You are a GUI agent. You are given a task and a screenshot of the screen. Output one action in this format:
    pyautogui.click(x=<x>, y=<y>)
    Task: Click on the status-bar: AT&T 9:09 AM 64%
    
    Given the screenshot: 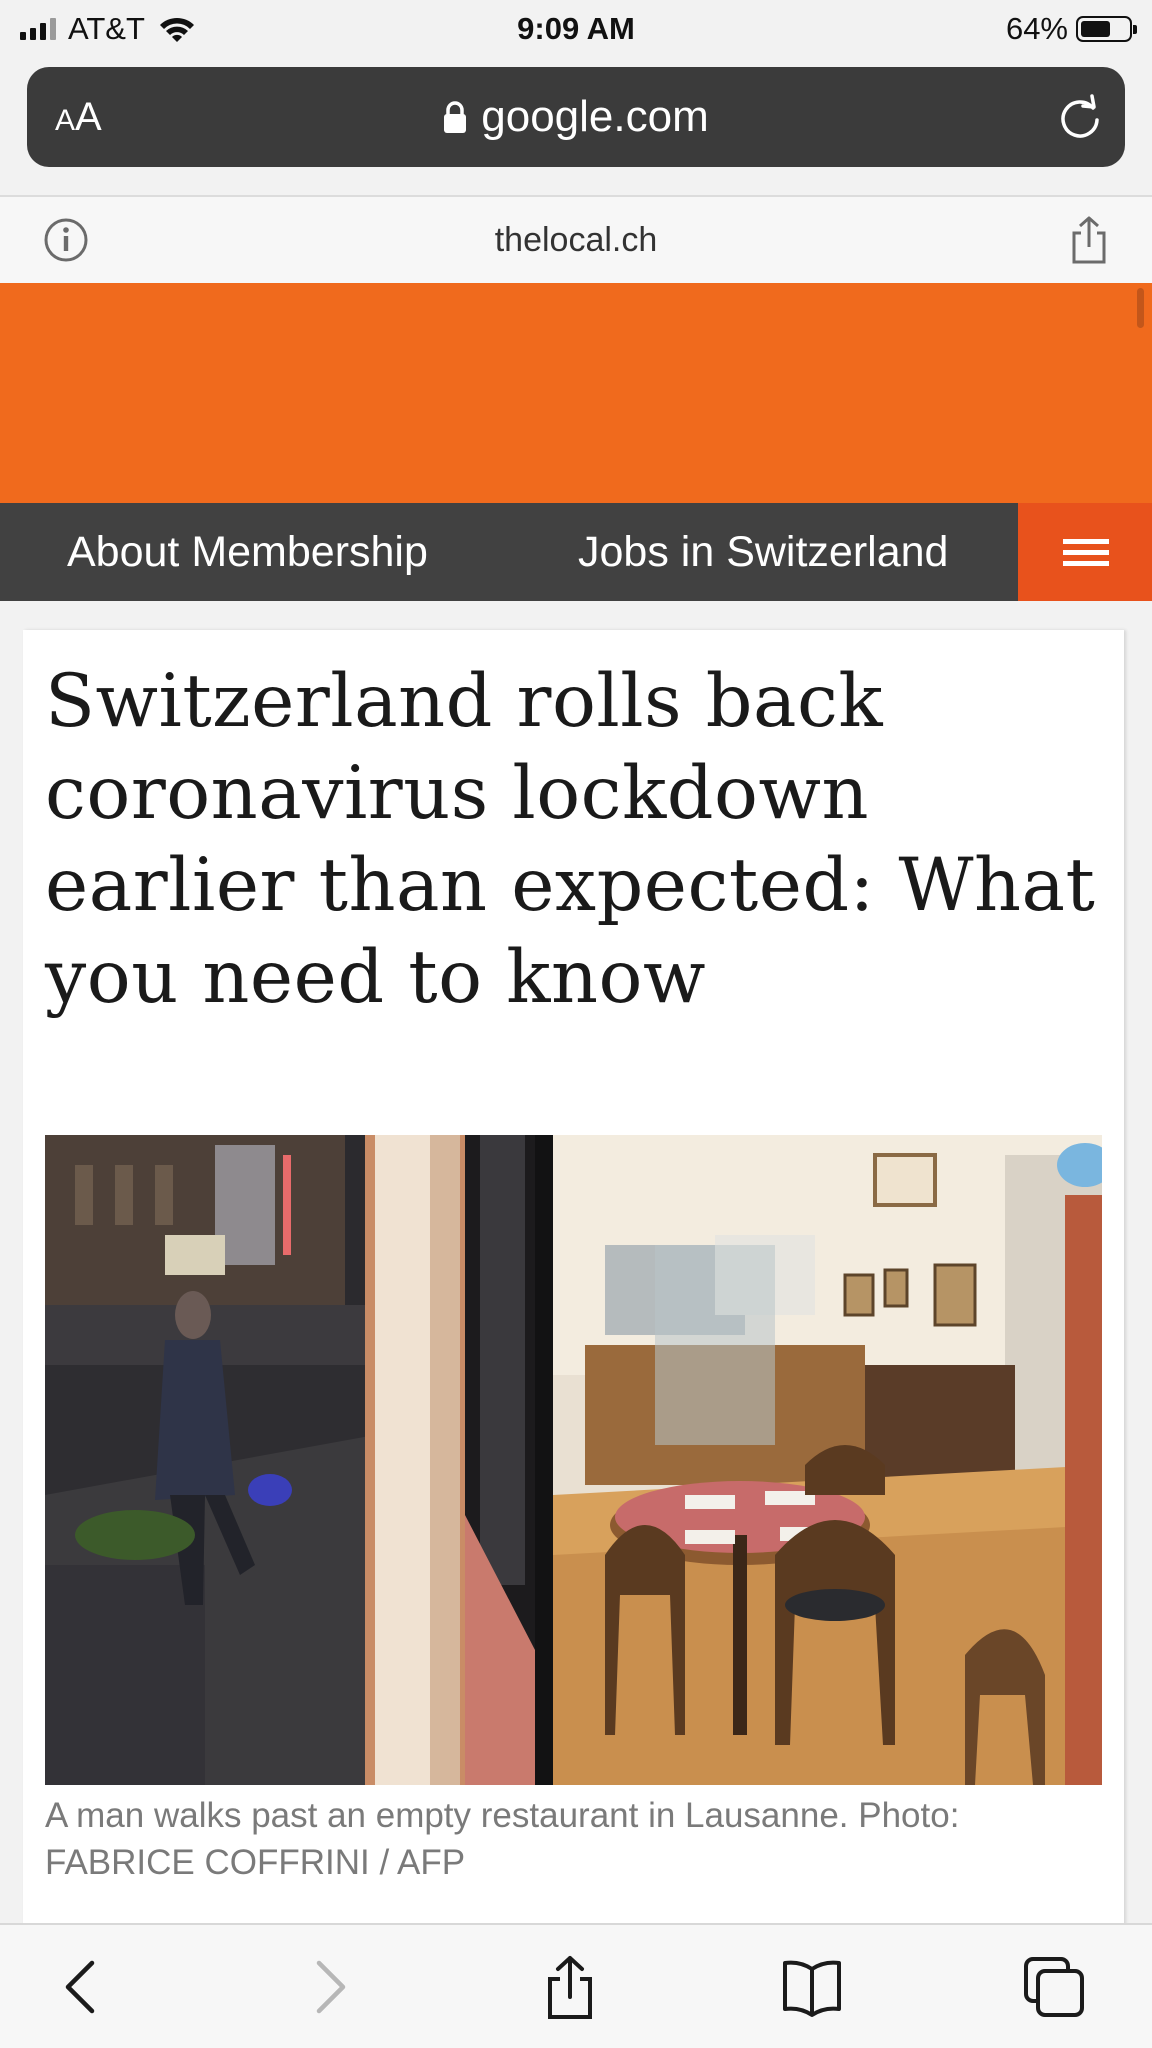 What is the action you would take?
    pyautogui.click(x=576, y=29)
    